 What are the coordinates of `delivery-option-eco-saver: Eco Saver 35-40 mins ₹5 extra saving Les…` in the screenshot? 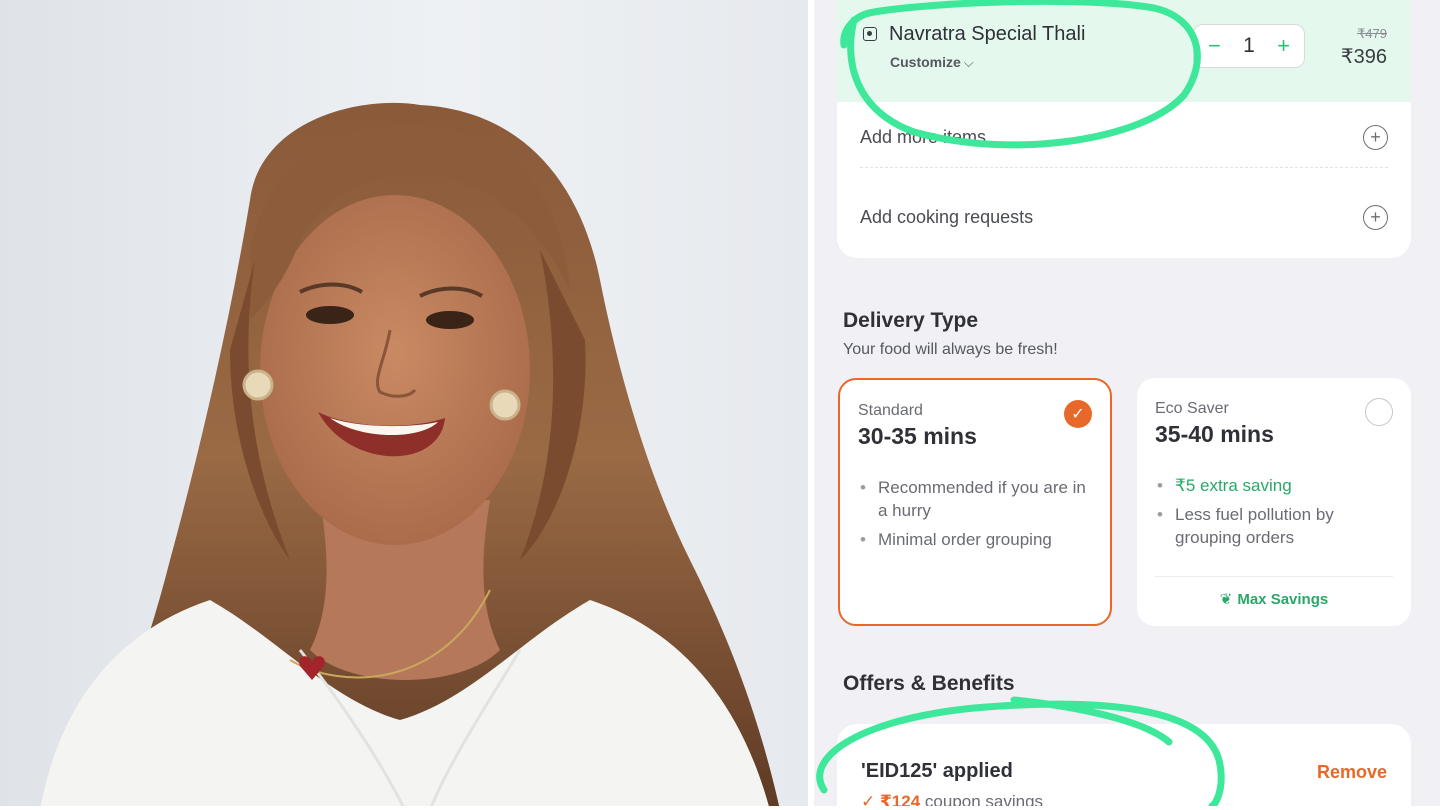 It's located at (1274, 502).